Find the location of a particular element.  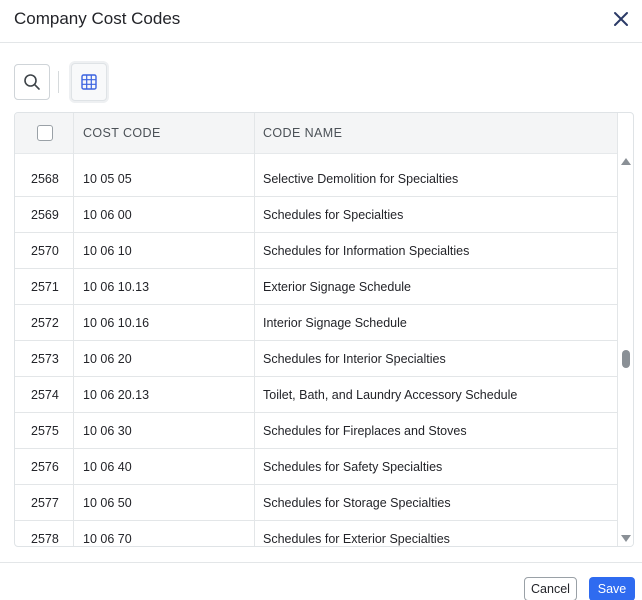

save-button: Save is located at coordinates (612, 588).